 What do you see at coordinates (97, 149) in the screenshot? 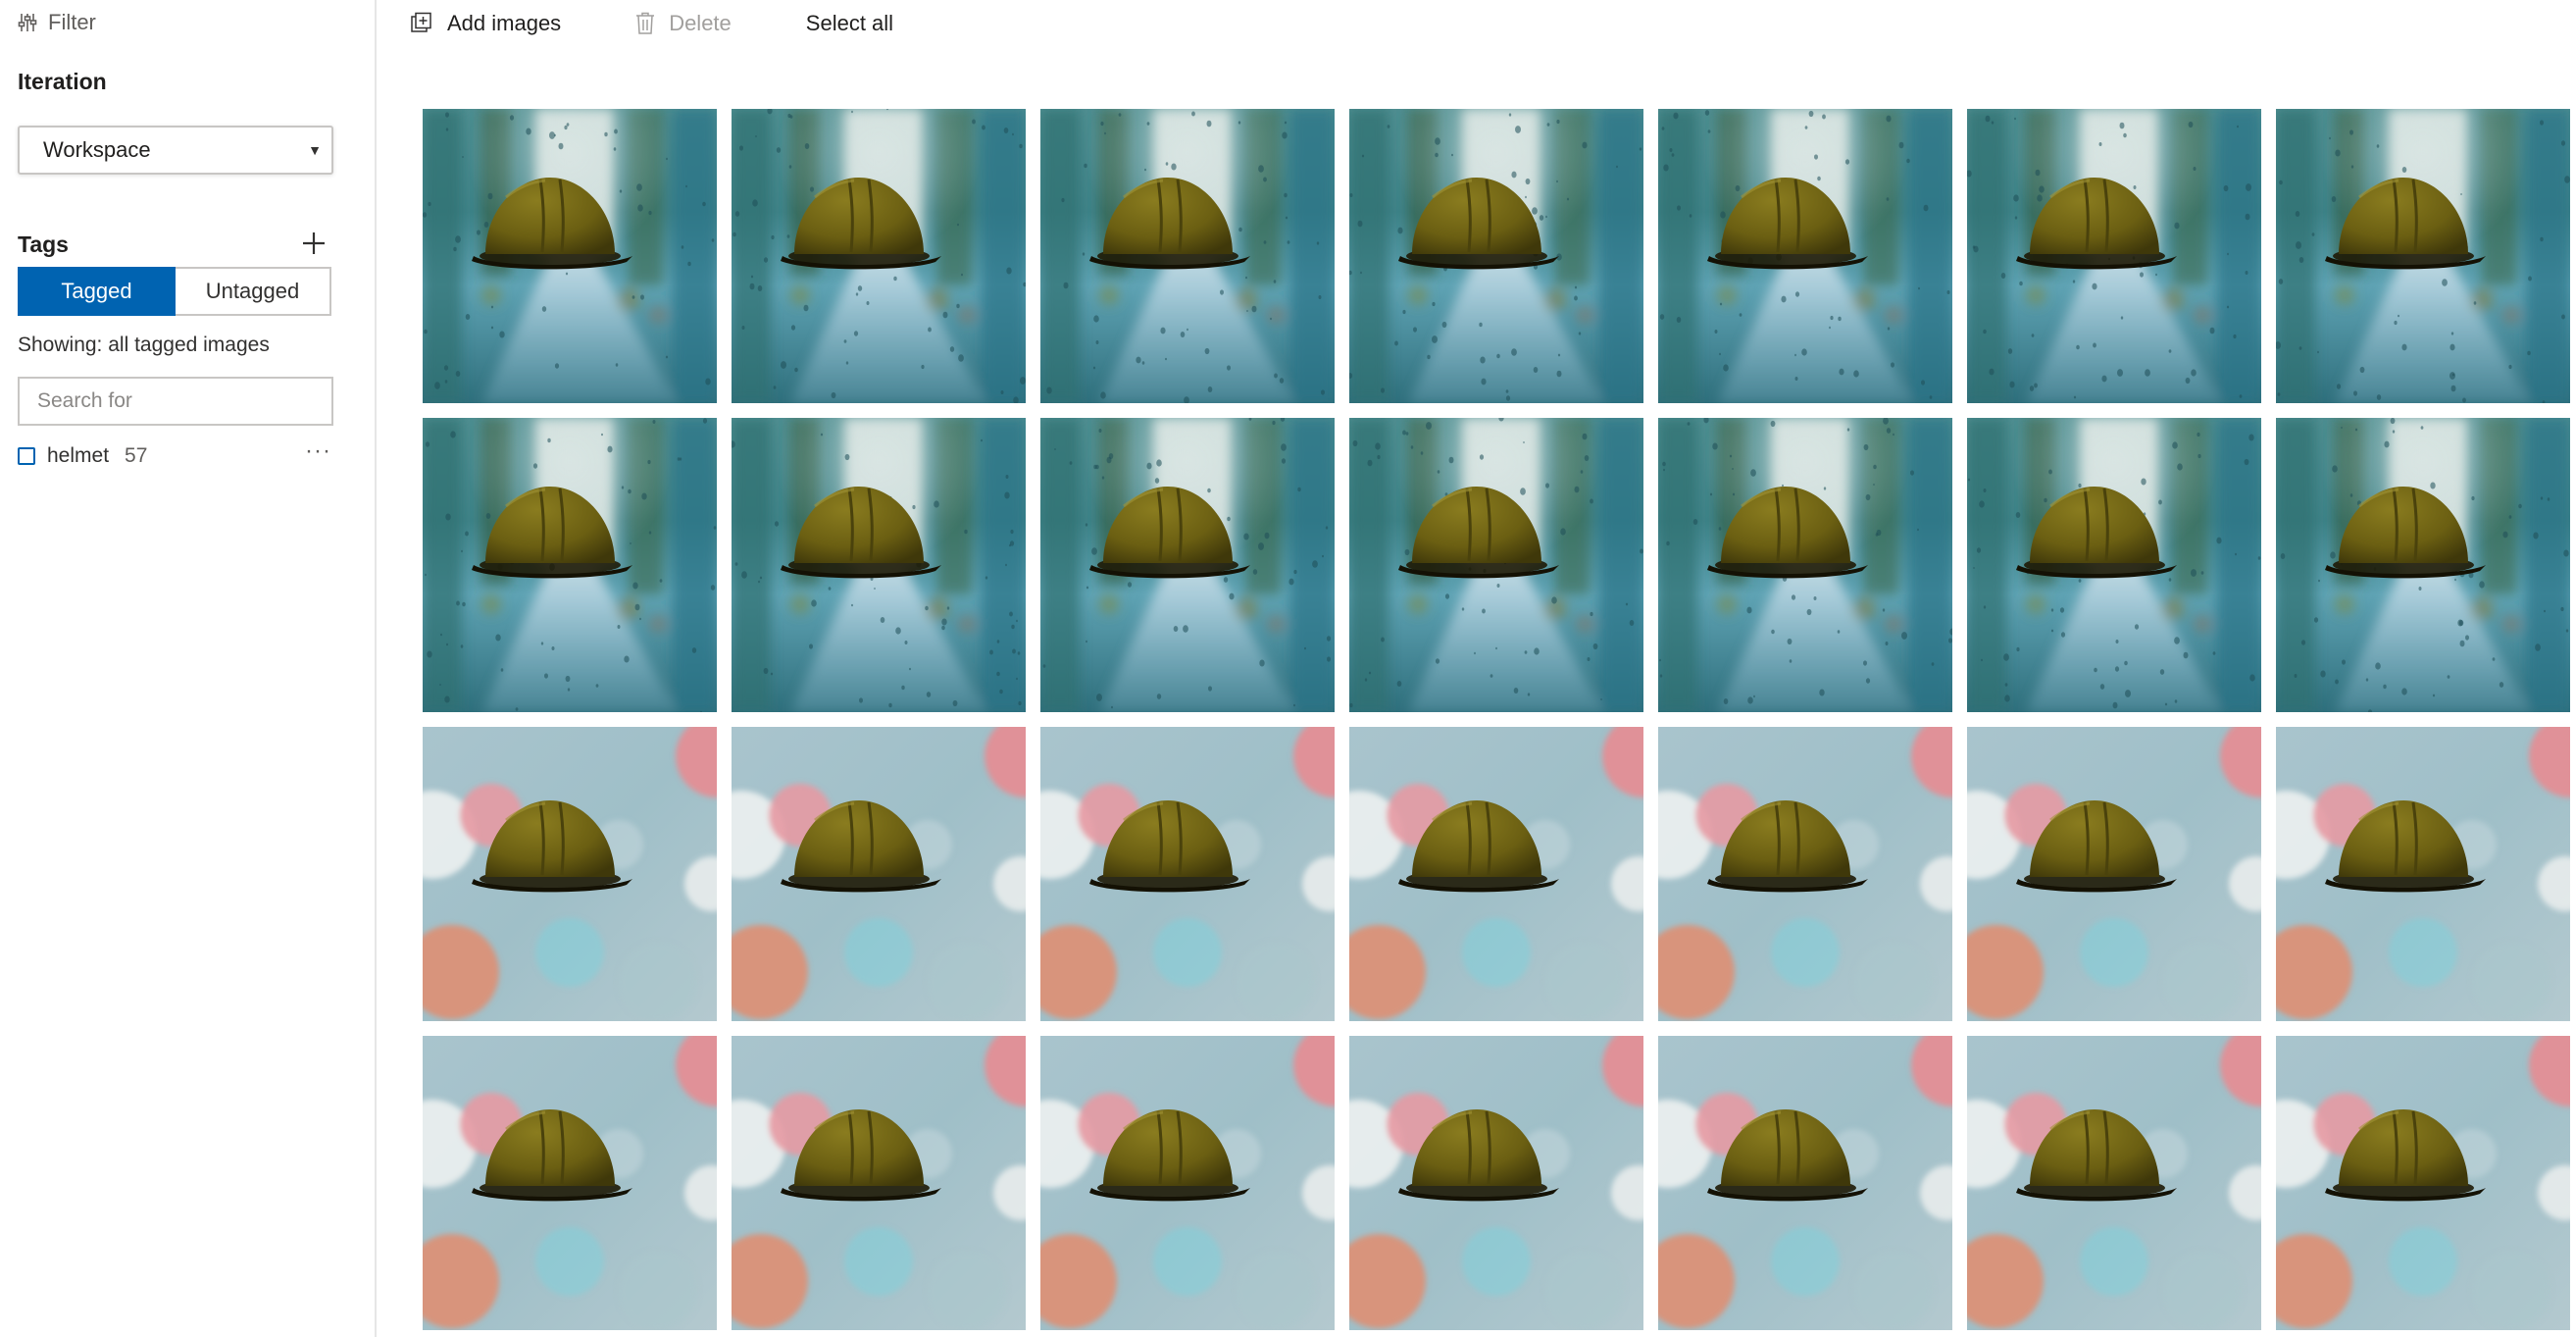
I see `iteration-selected-value: Workspace` at bounding box center [97, 149].